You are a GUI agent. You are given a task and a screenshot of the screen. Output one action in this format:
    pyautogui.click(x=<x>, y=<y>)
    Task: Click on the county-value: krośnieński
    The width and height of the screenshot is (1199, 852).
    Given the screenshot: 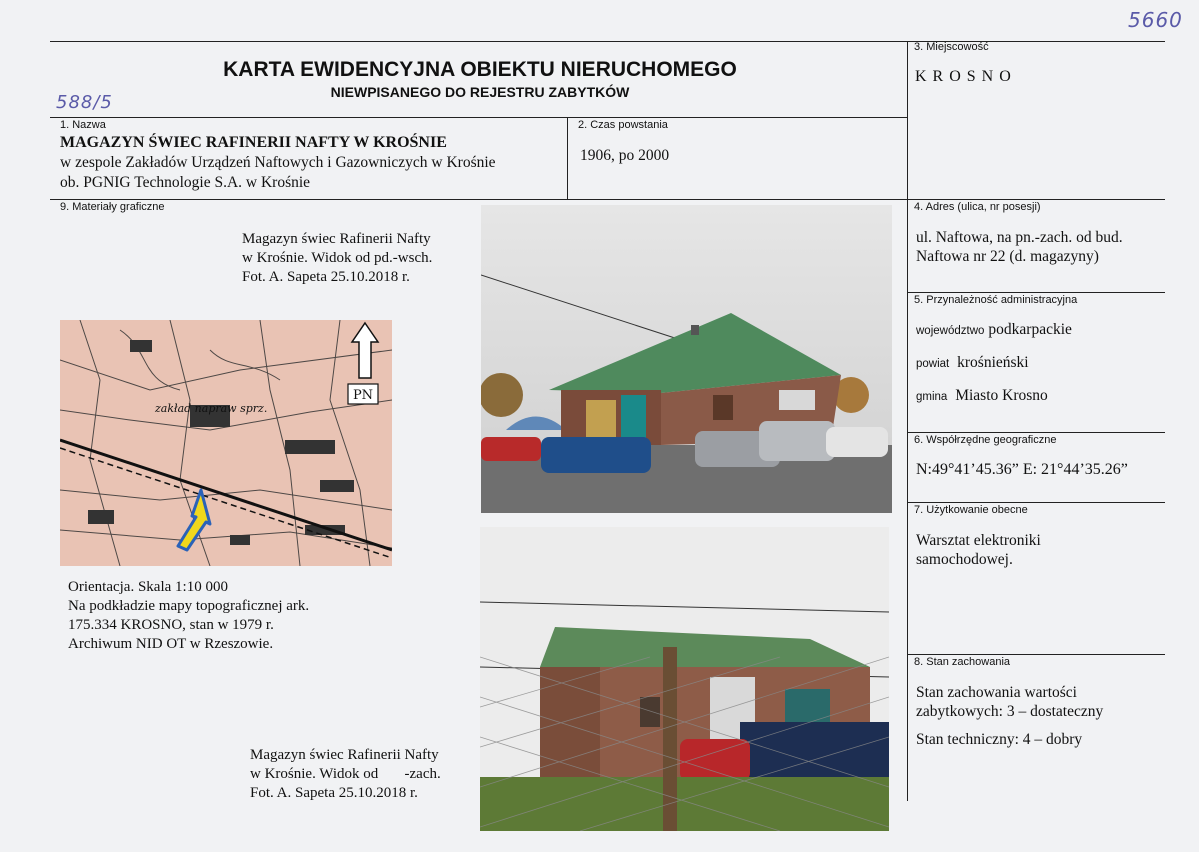 What is the action you would take?
    pyautogui.click(x=993, y=362)
    